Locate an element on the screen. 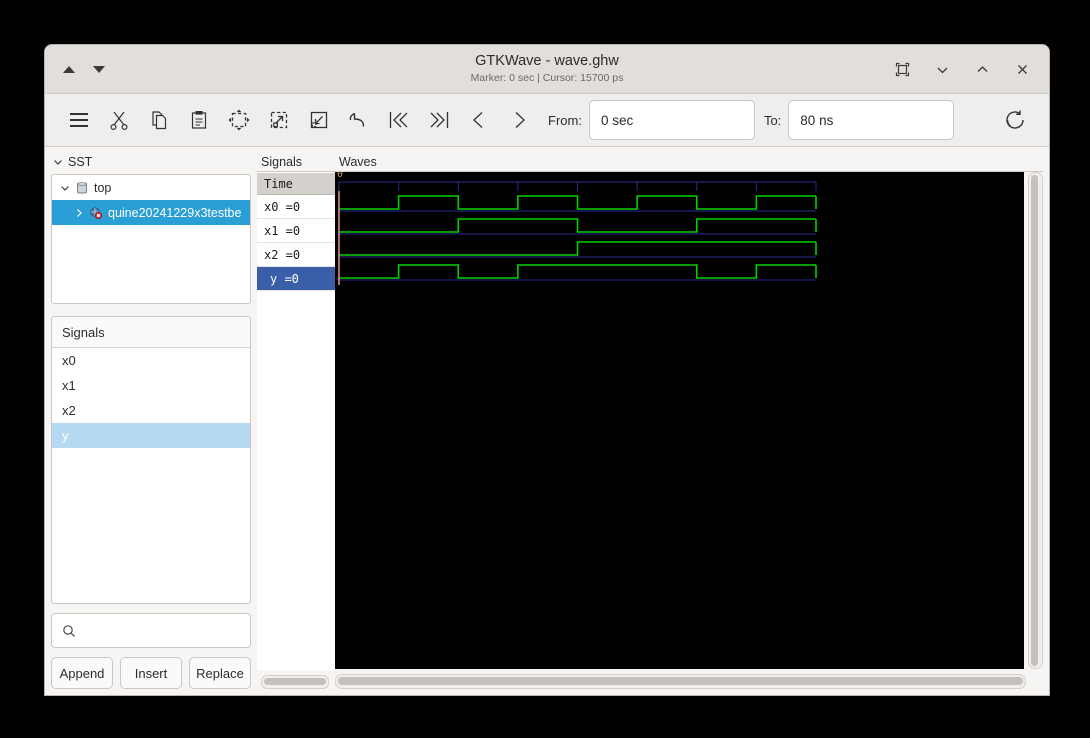 This screenshot has width=1090, height=738. wave-vertical-scrollbar is located at coordinates (1035, 420).